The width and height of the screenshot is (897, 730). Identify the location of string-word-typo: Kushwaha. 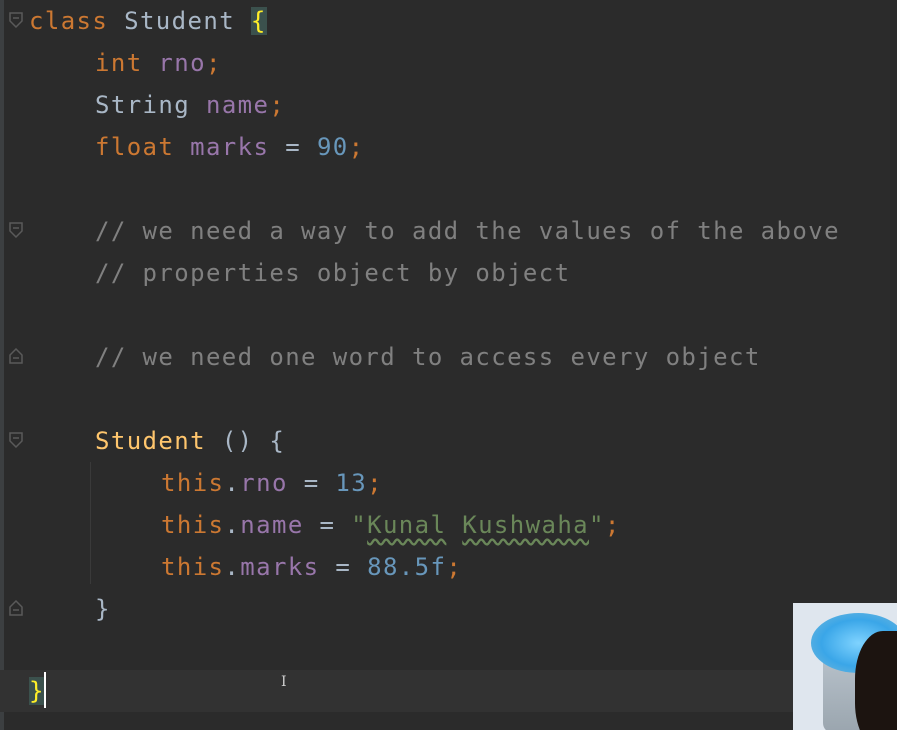
(526, 525).